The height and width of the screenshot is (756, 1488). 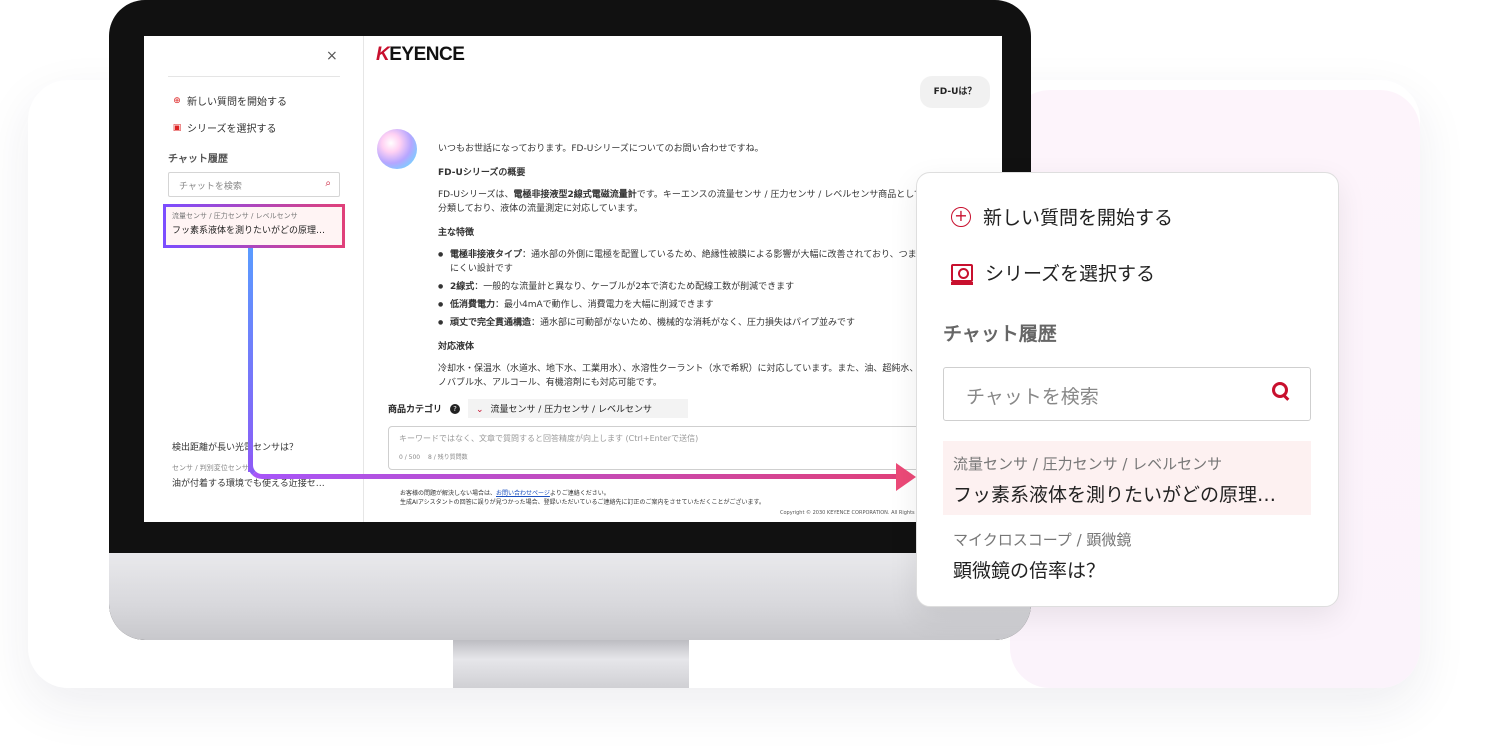 What do you see at coordinates (433, 457) in the screenshot?
I see `char-count: 0 / 500 8 / 残り質問数` at bounding box center [433, 457].